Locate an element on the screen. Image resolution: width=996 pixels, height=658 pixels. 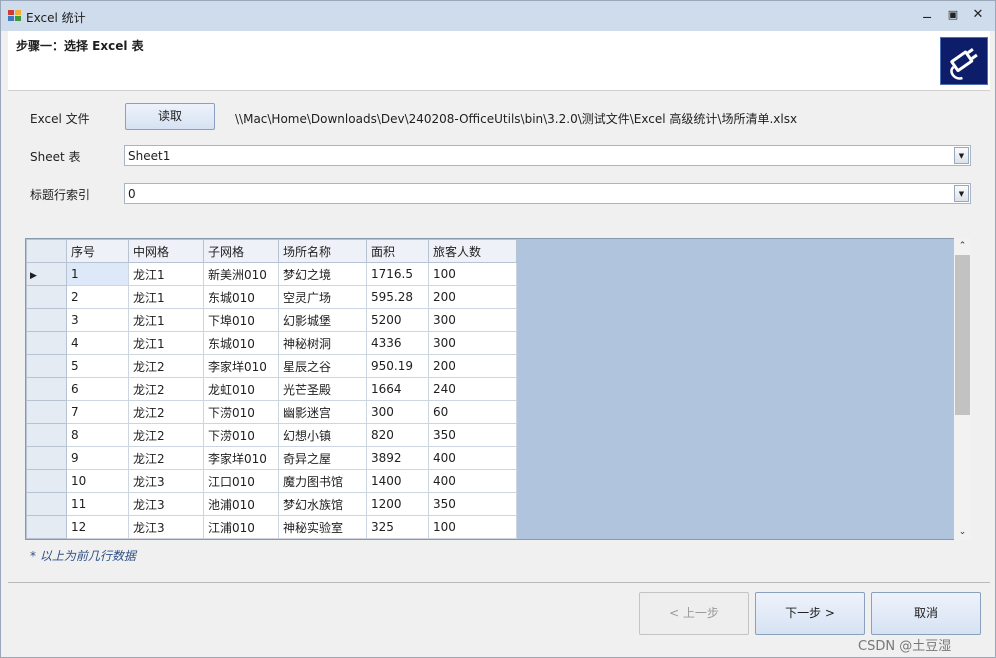
table-cell: 595.28 is located at coordinates (397, 297).